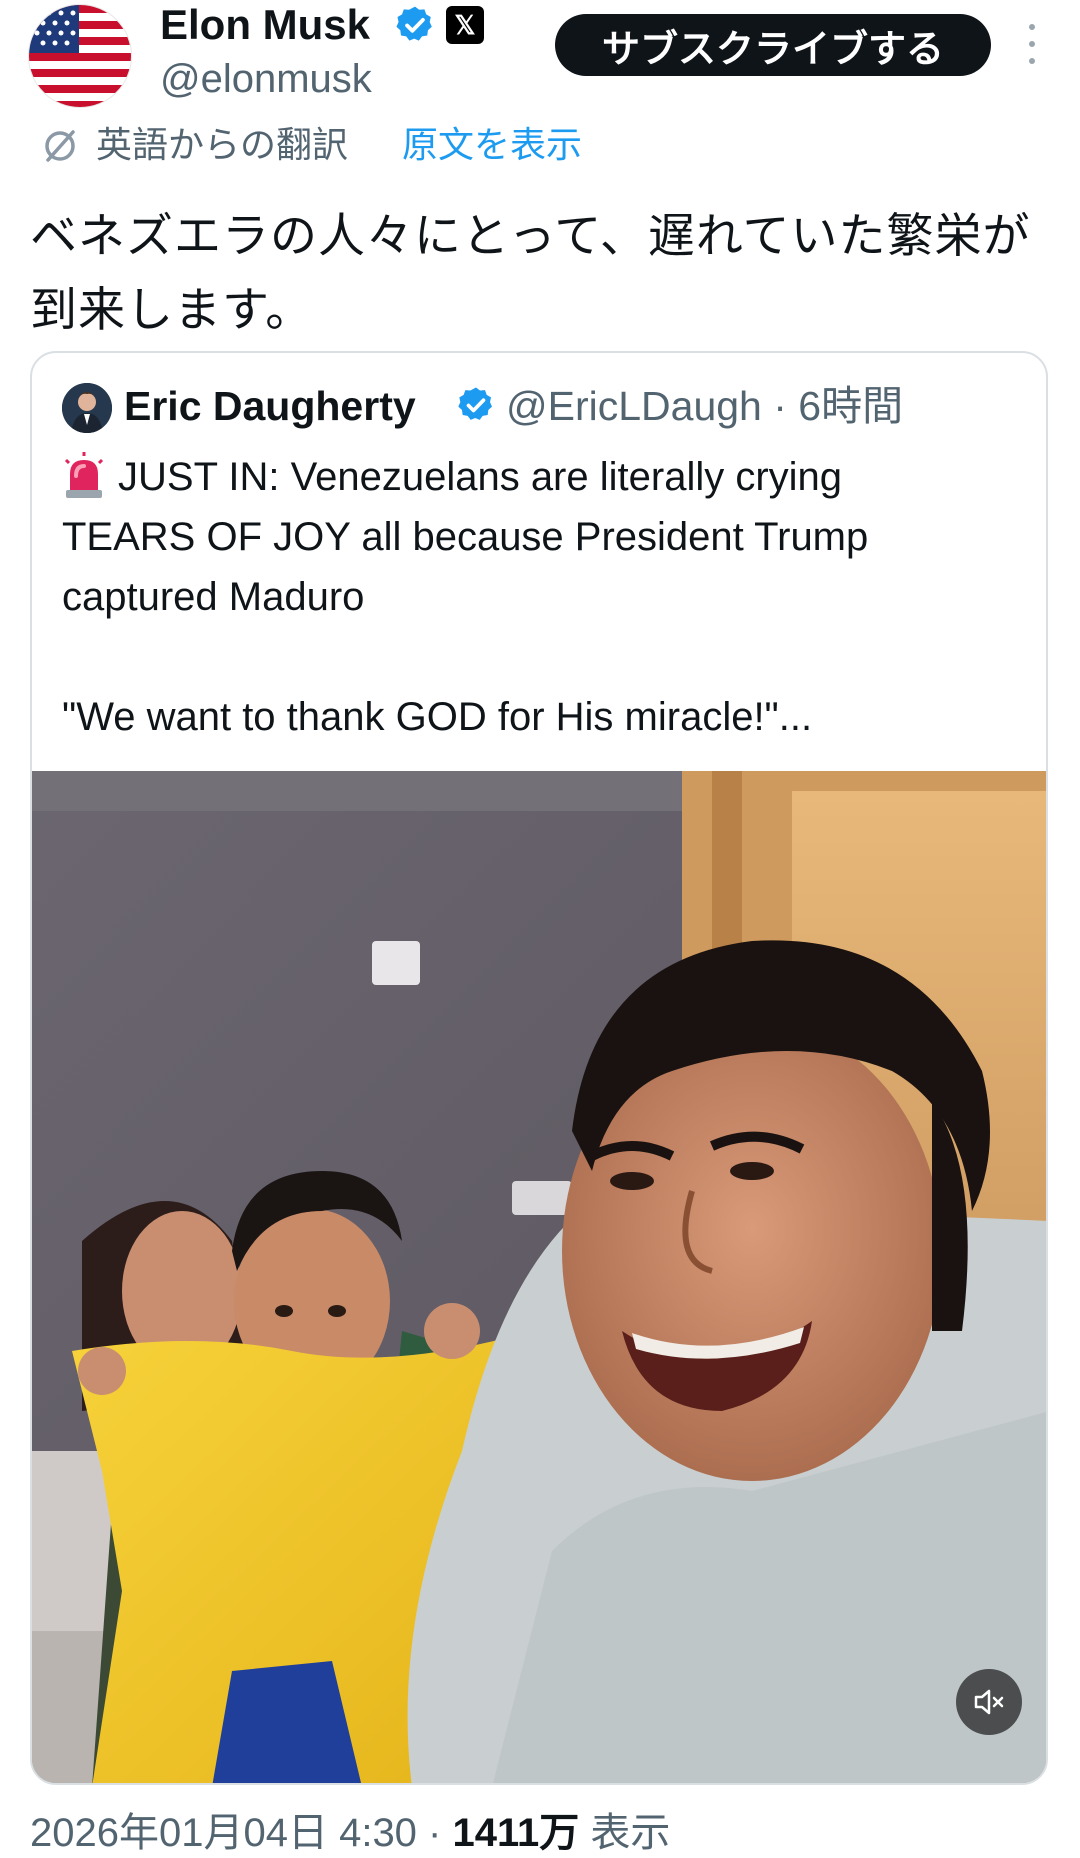  What do you see at coordinates (704, 406) in the screenshot?
I see `quoted-handle-and-time: @EricLDaugh · 6時間` at bounding box center [704, 406].